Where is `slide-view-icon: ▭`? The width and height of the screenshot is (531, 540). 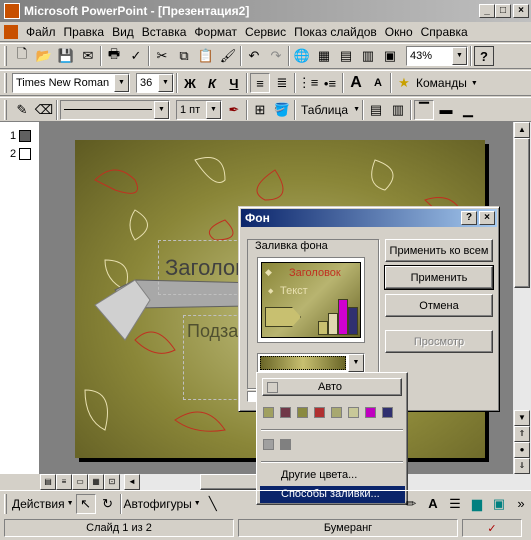
slide-view-icon: ▭ is located at coordinates (80, 482).